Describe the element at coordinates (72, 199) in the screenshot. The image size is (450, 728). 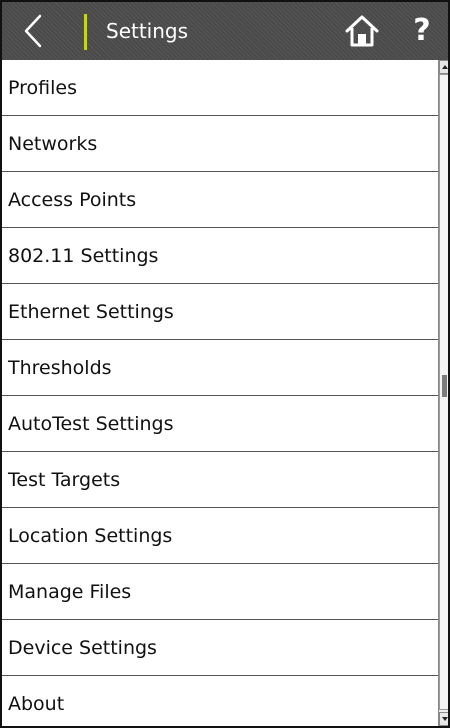
I see `list-item-label: Access Points` at that location.